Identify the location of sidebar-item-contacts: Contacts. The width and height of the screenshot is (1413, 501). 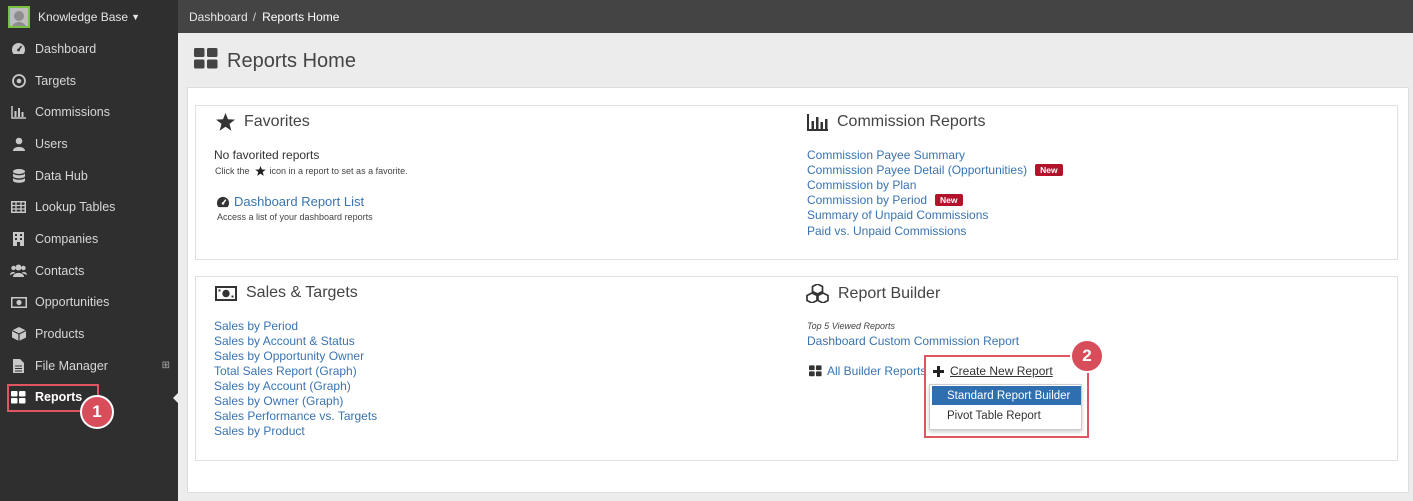
(89, 271).